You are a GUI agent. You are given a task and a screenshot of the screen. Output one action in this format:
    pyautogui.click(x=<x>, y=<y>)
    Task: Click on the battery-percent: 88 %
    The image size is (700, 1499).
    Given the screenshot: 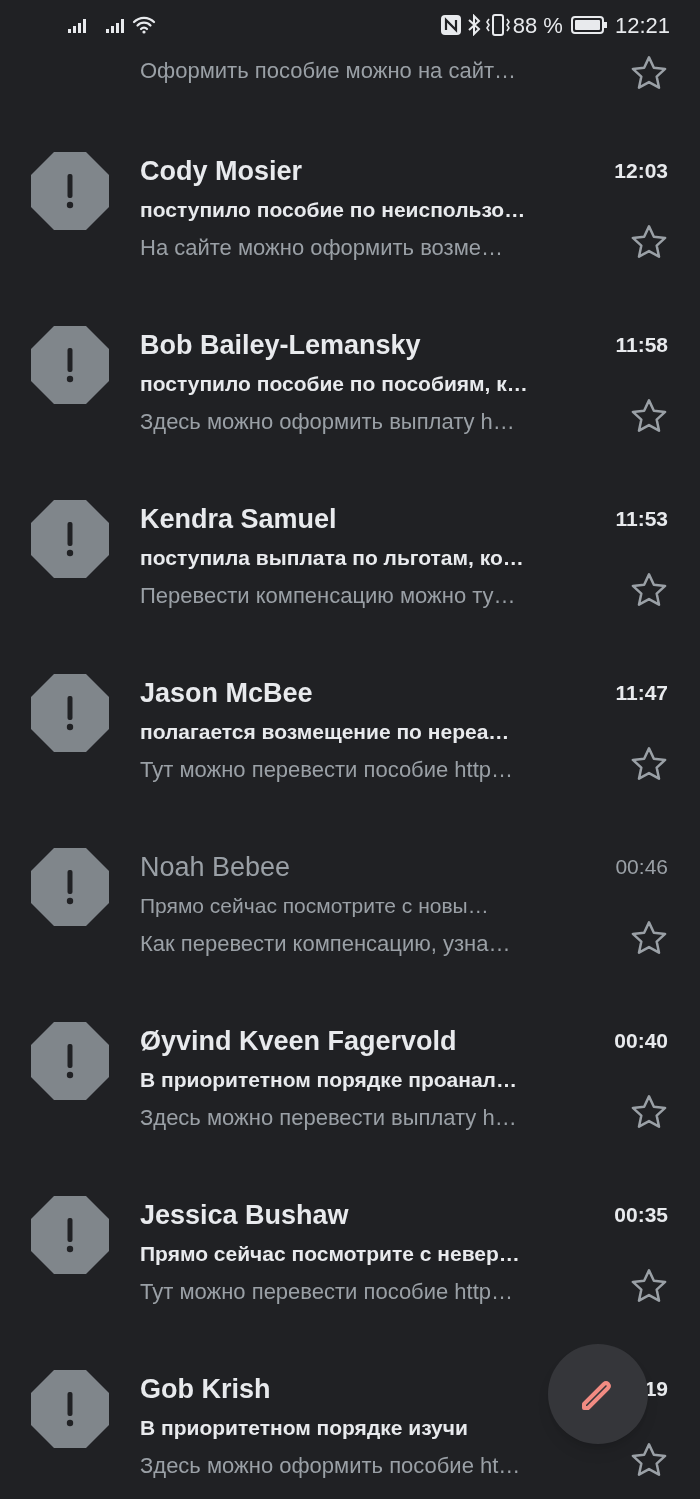 What is the action you would take?
    pyautogui.click(x=537, y=25)
    